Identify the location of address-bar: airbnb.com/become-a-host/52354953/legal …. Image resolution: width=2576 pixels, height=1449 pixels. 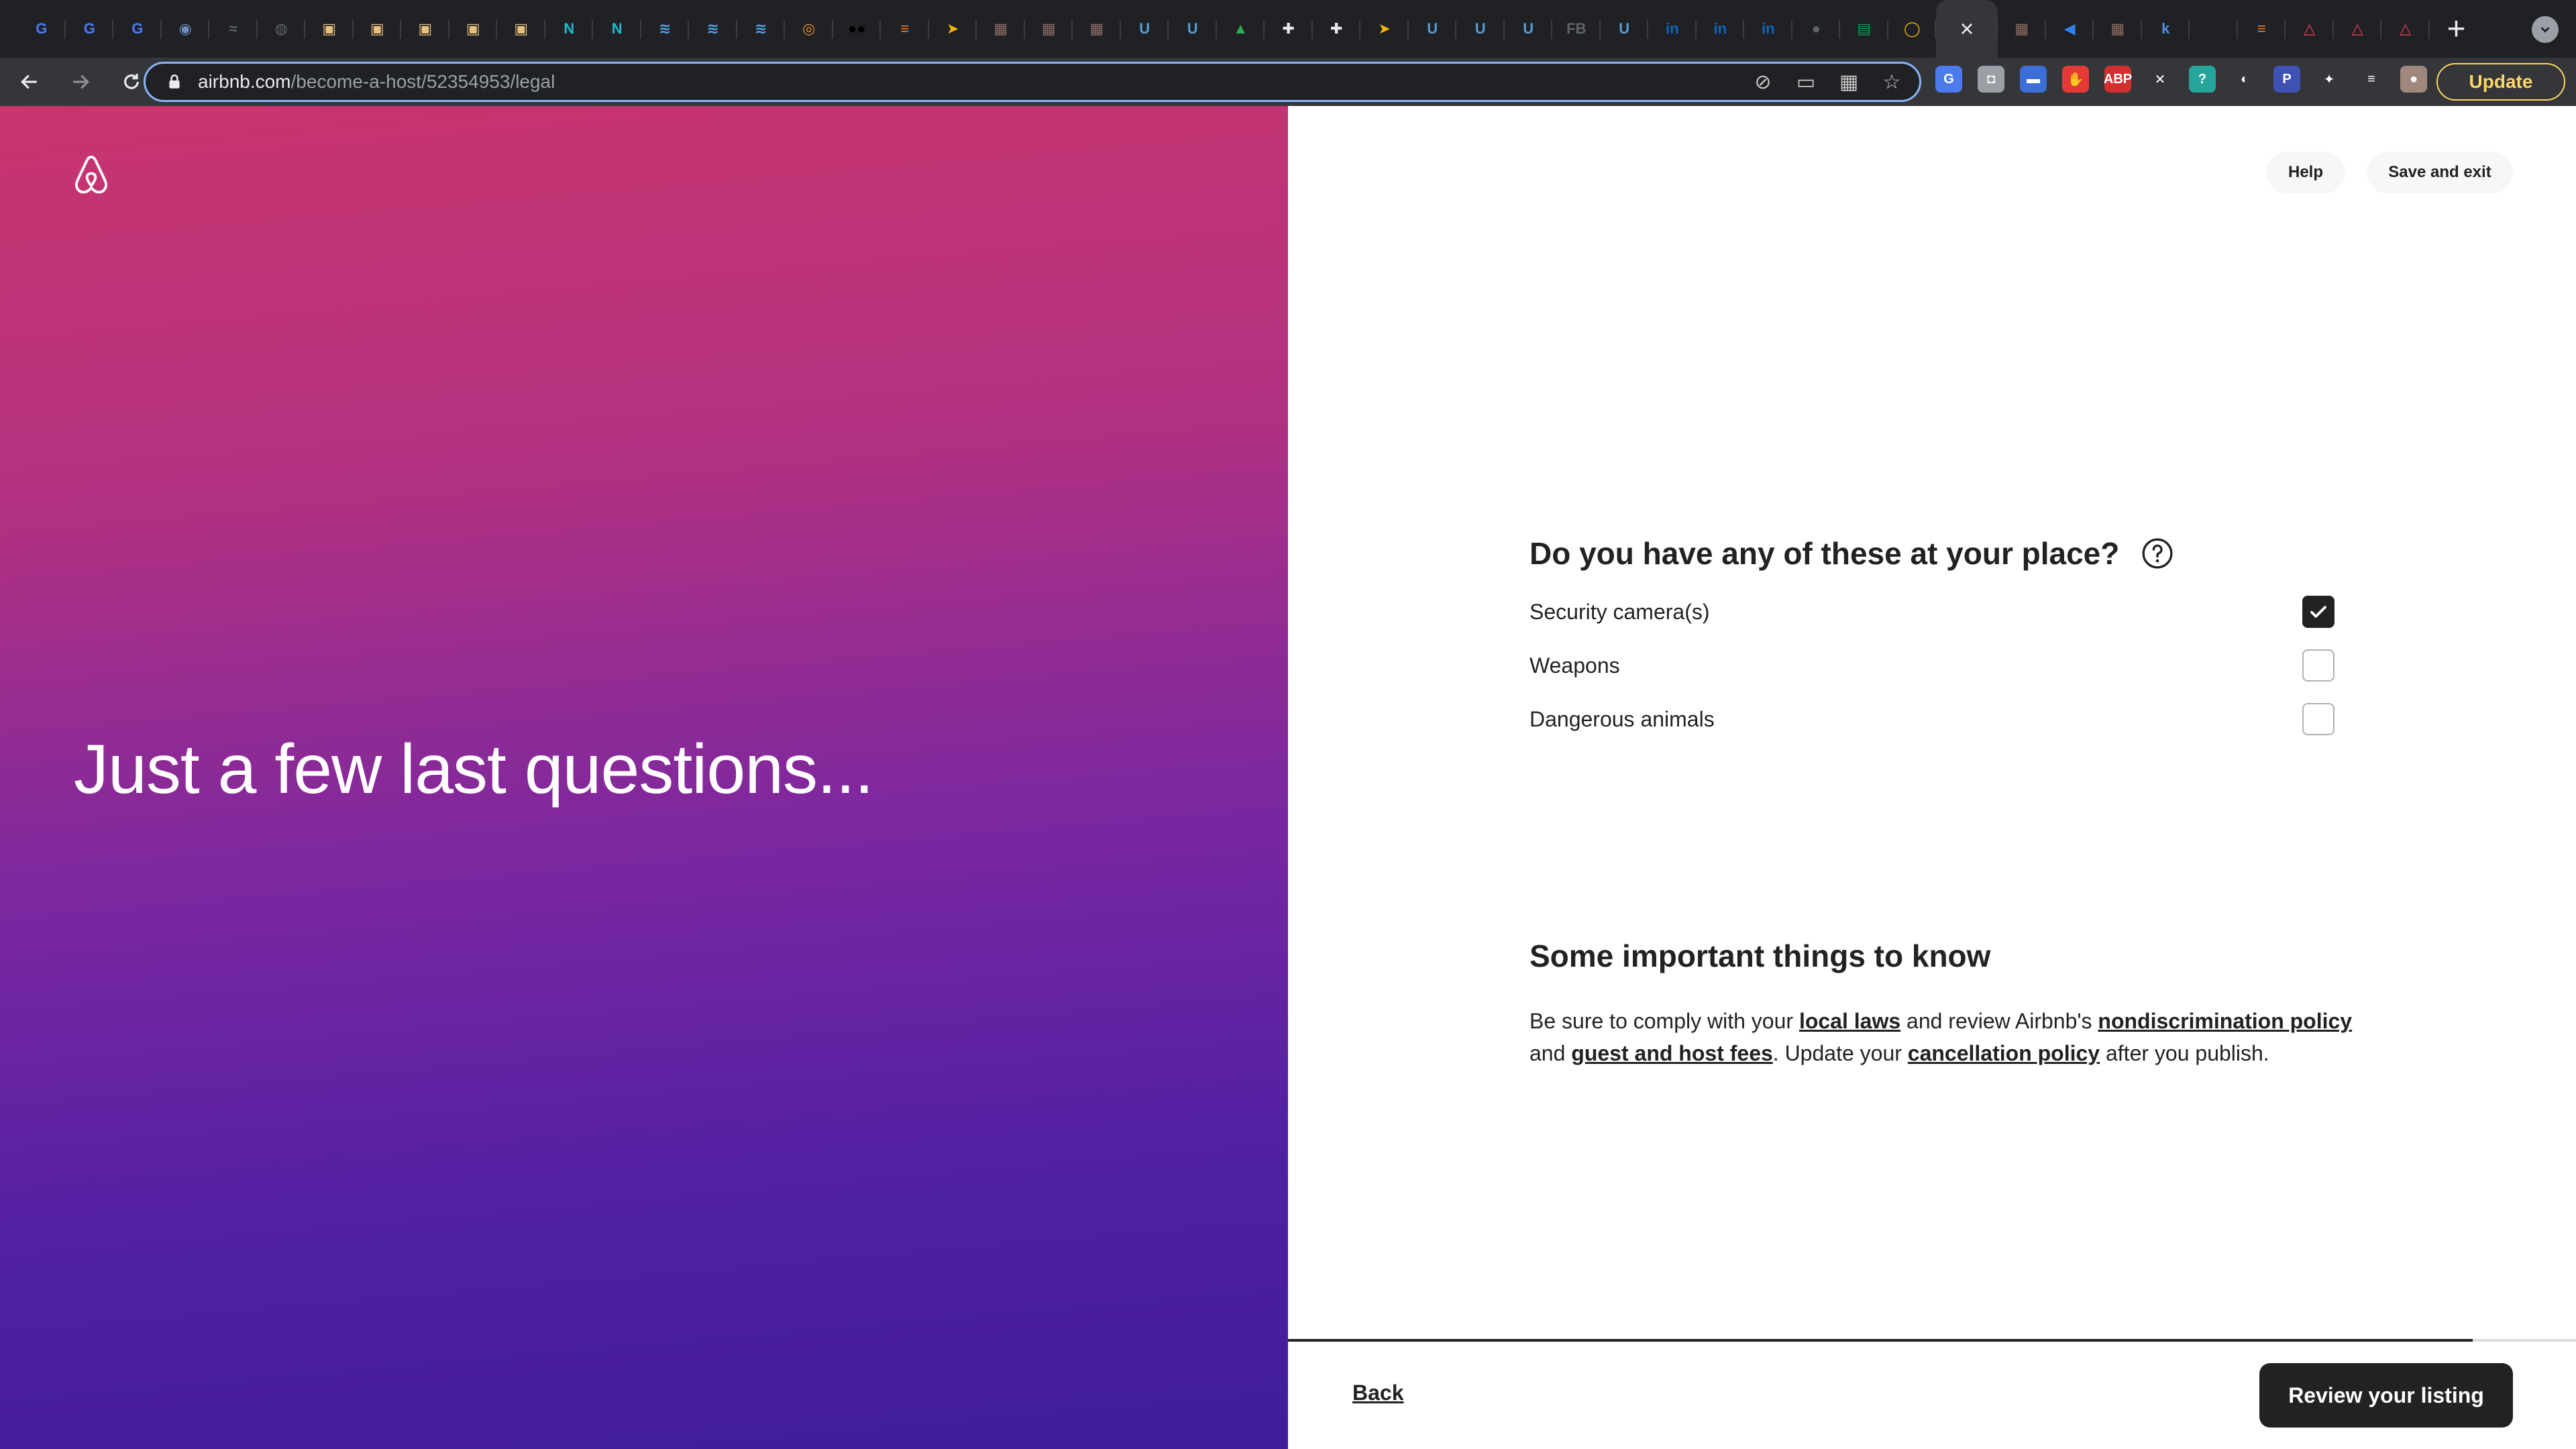
(1032, 82).